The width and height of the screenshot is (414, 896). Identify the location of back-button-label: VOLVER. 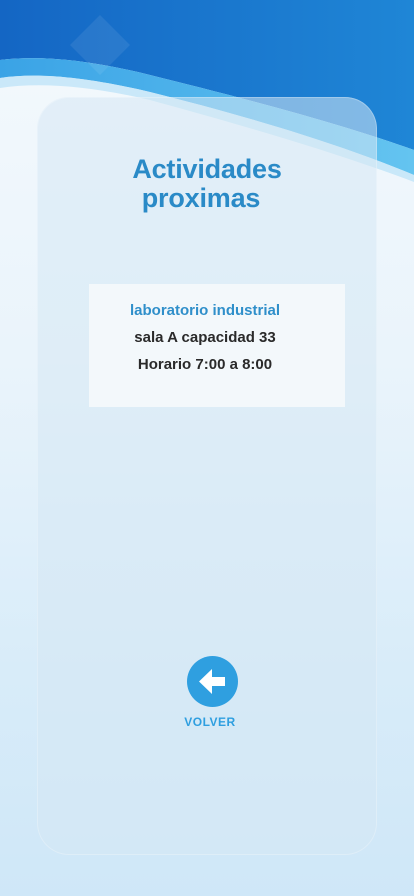
(210, 722).